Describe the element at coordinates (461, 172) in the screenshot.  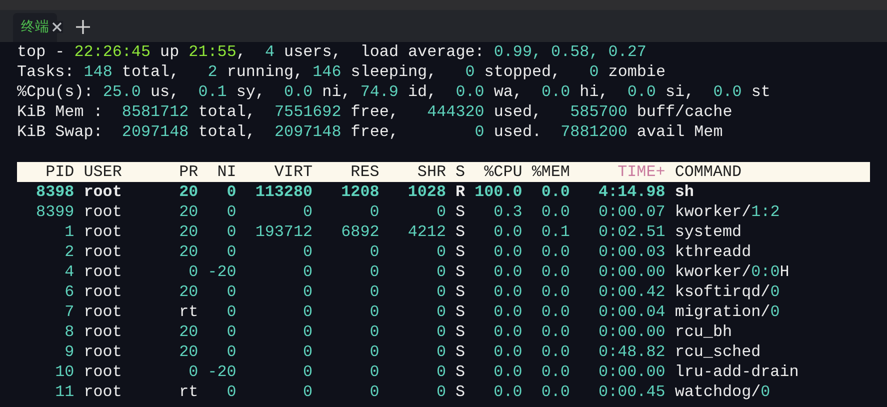
I see `column-header: S` at that location.